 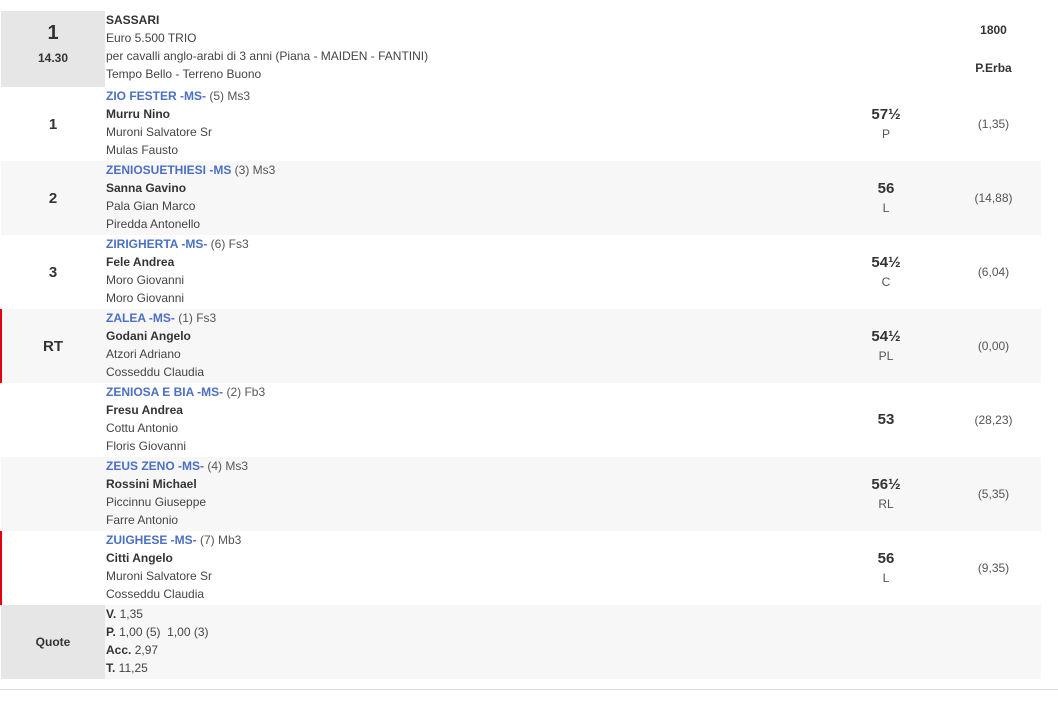 What do you see at coordinates (139, 558) in the screenshot?
I see `runner-jockey: Citti Angelo` at bounding box center [139, 558].